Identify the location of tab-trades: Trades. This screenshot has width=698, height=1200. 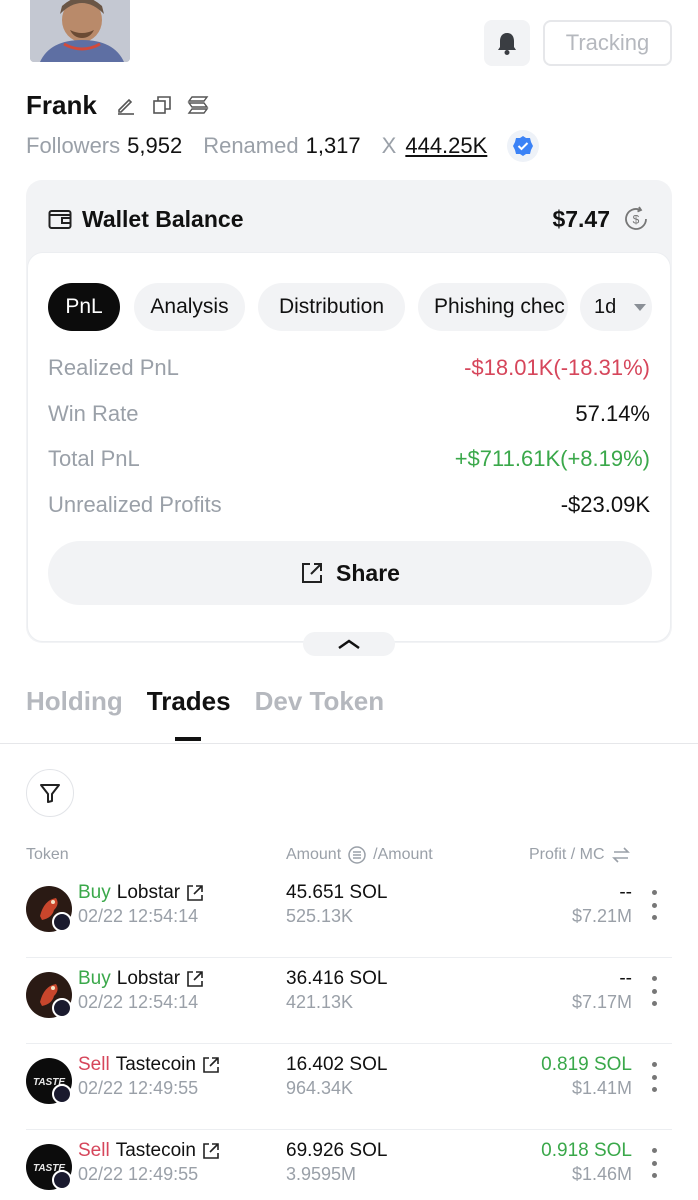
(189, 713).